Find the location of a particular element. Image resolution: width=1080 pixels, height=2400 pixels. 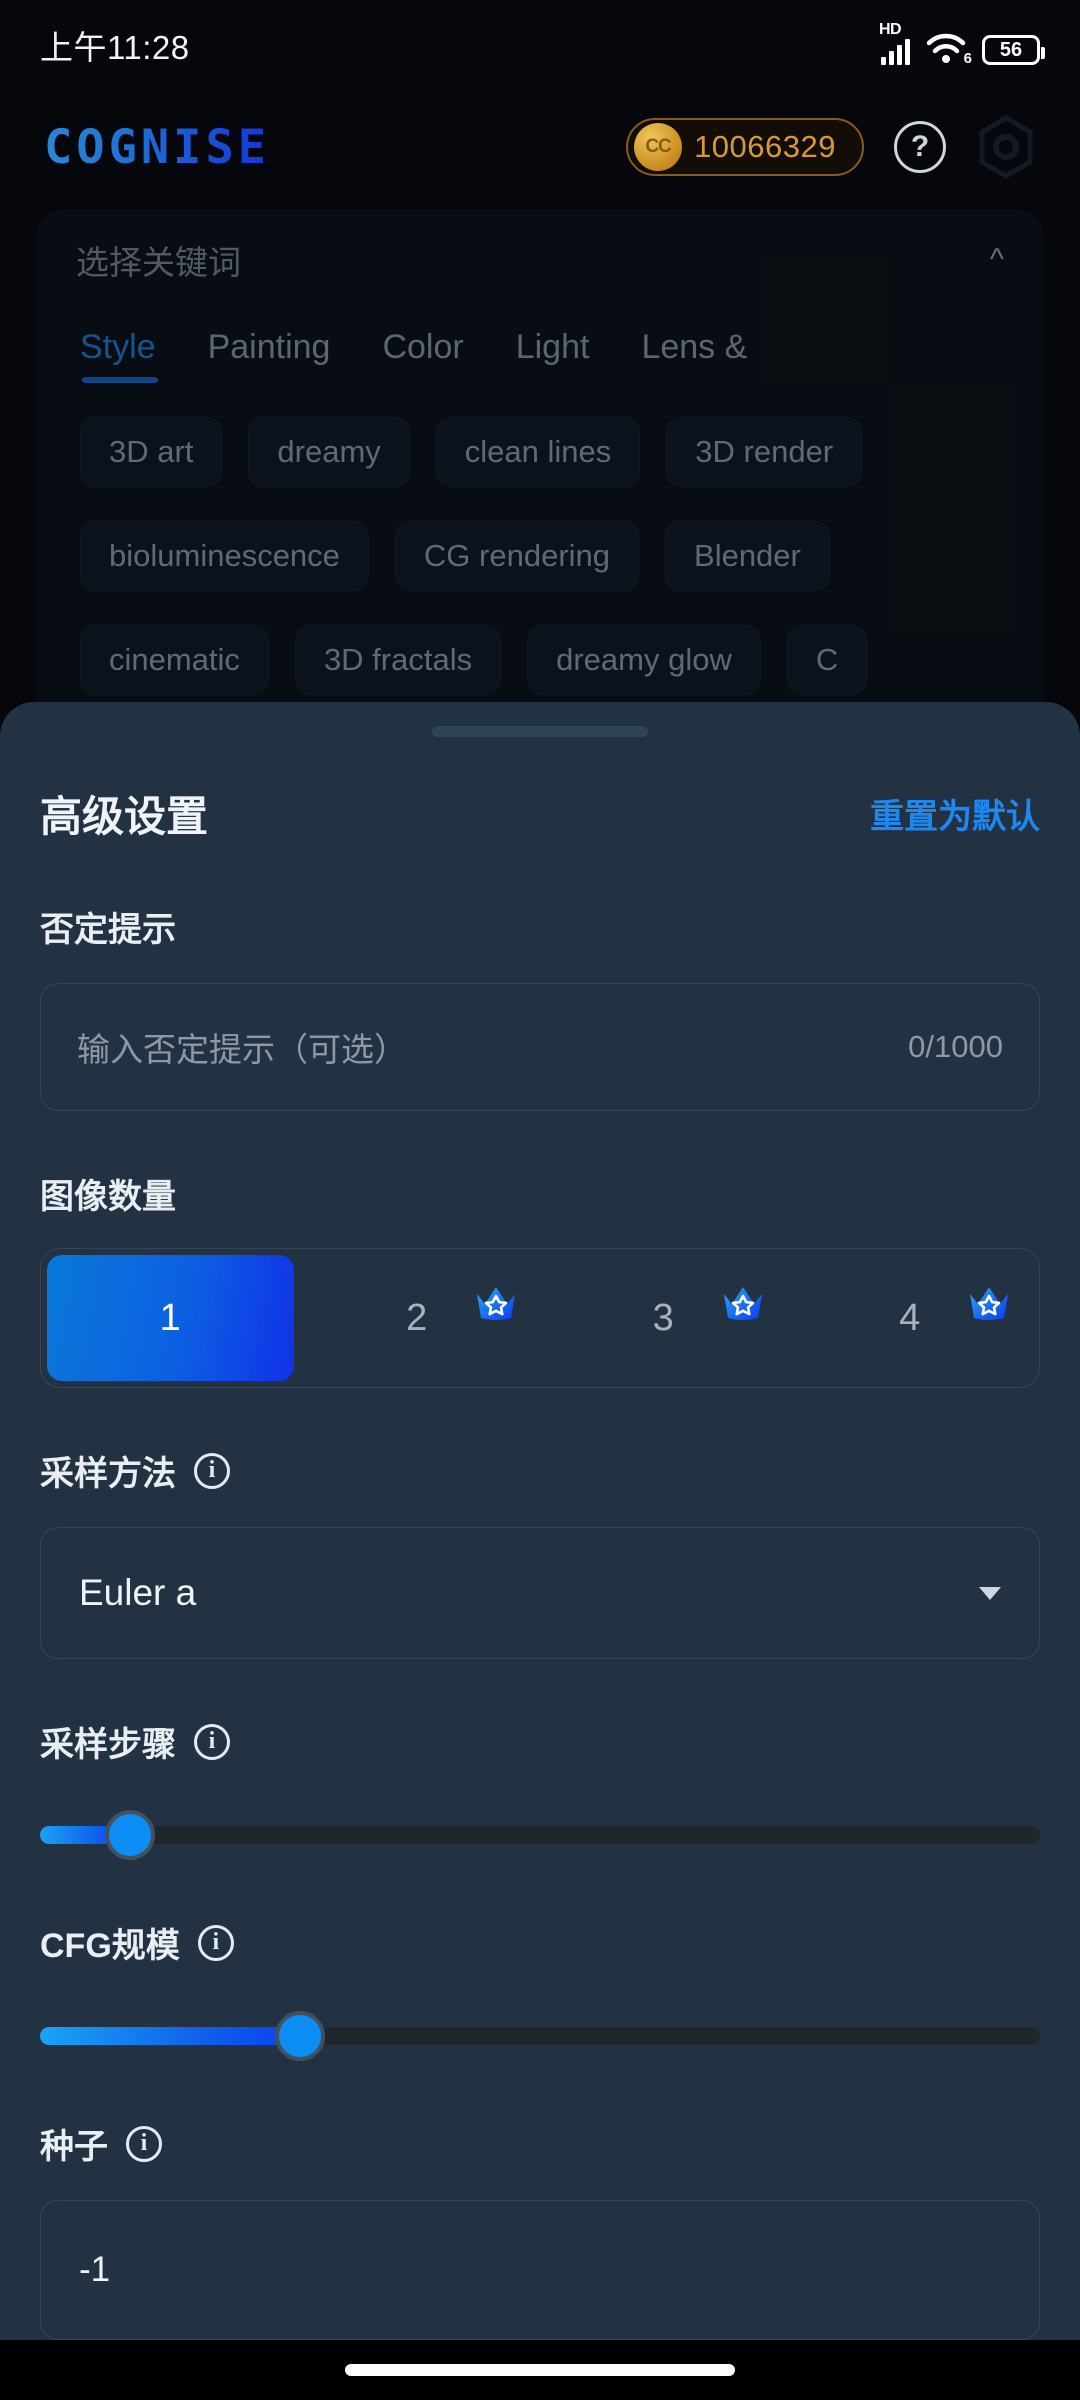

negative-prompt-section: 否定提示 输入否定提示（可选） 0/1000 is located at coordinates (540, 1006).